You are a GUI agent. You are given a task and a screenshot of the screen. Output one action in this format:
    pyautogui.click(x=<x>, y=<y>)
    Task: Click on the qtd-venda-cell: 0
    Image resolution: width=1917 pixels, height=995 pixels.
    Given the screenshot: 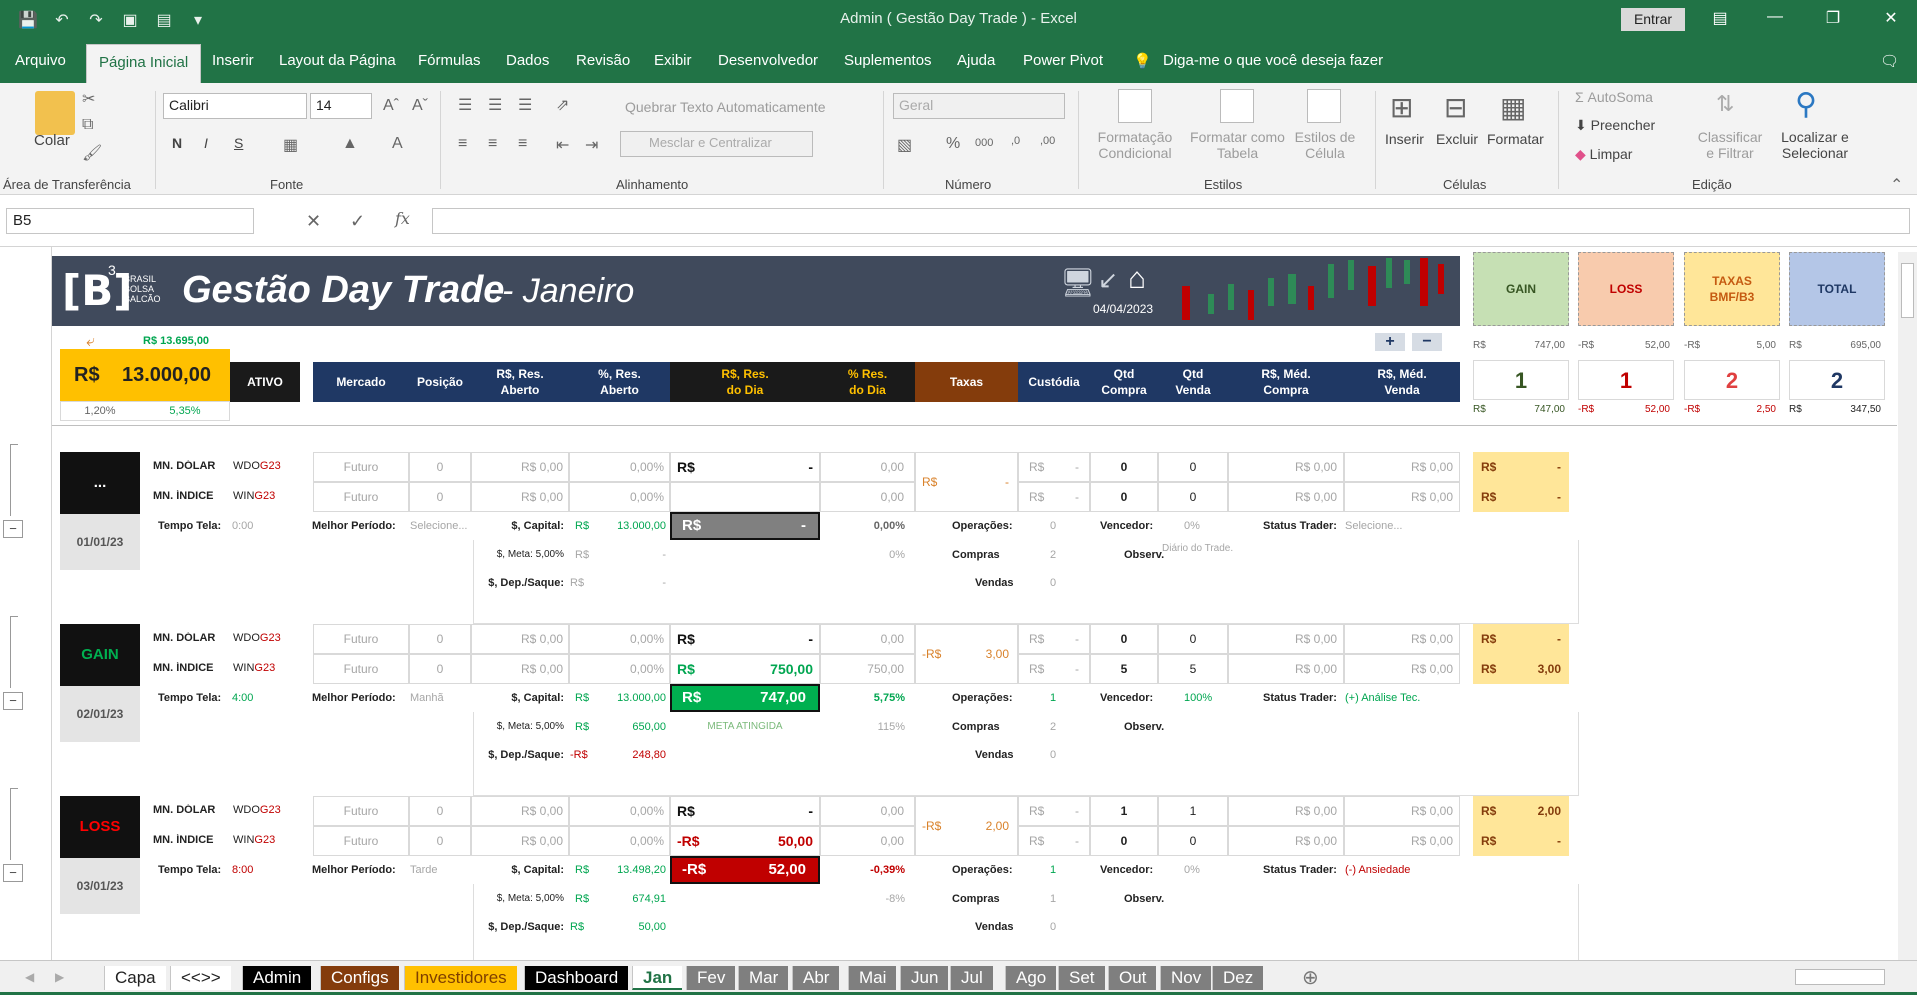 What is the action you would take?
    pyautogui.click(x=1193, y=497)
    